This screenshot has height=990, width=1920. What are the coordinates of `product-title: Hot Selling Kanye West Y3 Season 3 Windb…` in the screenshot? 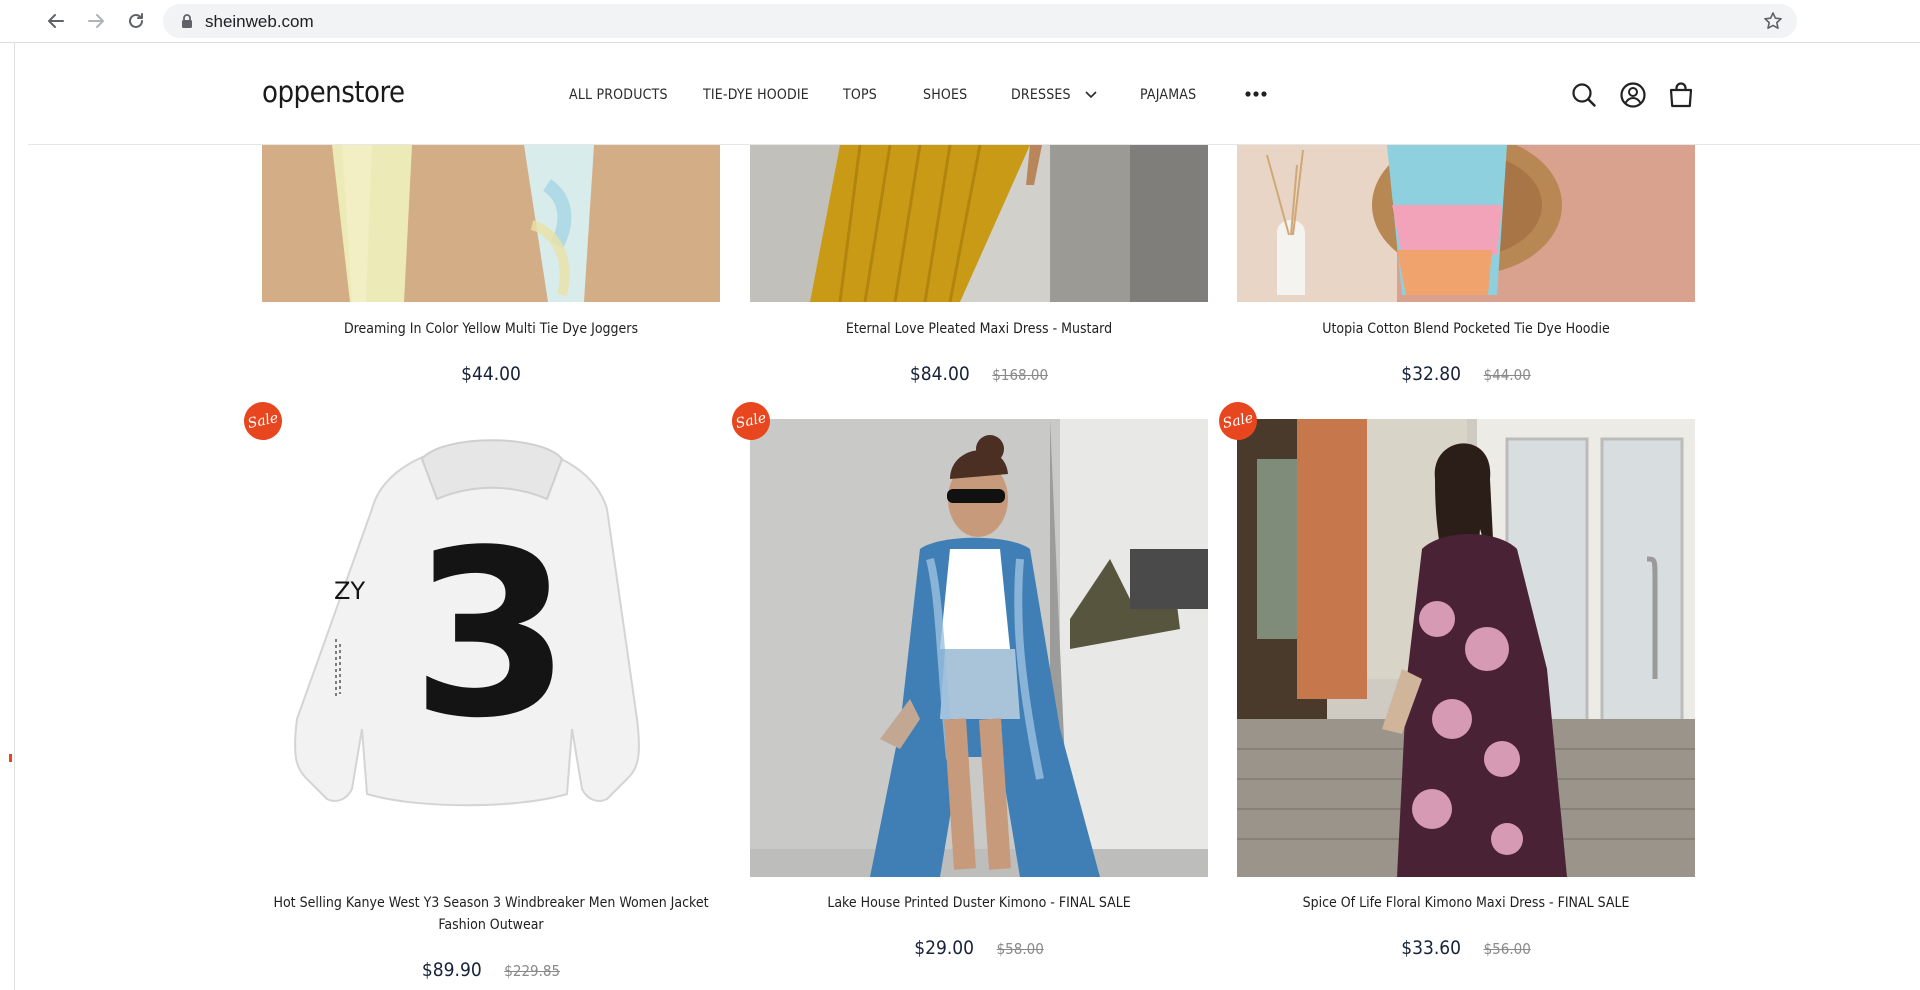 It's located at (491, 914).